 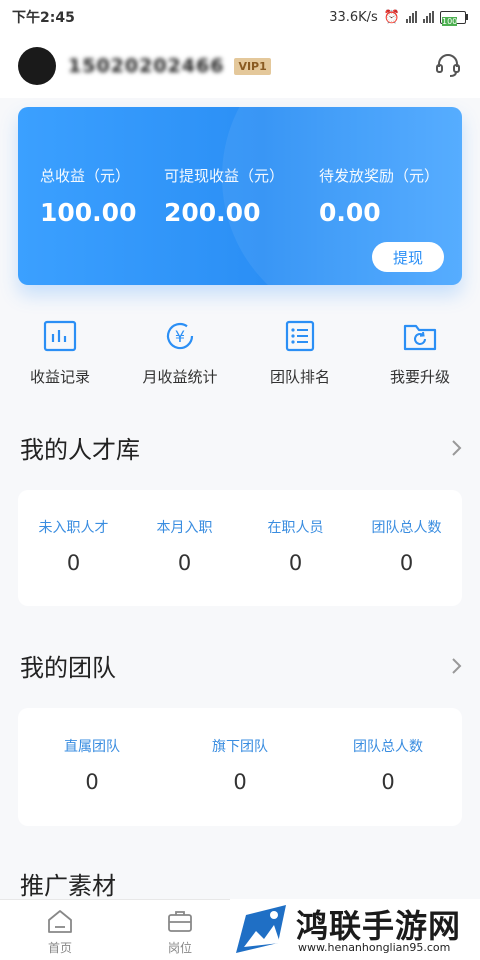 I want to click on talent-panel: 未入职人才 0 本月入职 0 在职人员 0 团队总人数 0, so click(x=240, y=548).